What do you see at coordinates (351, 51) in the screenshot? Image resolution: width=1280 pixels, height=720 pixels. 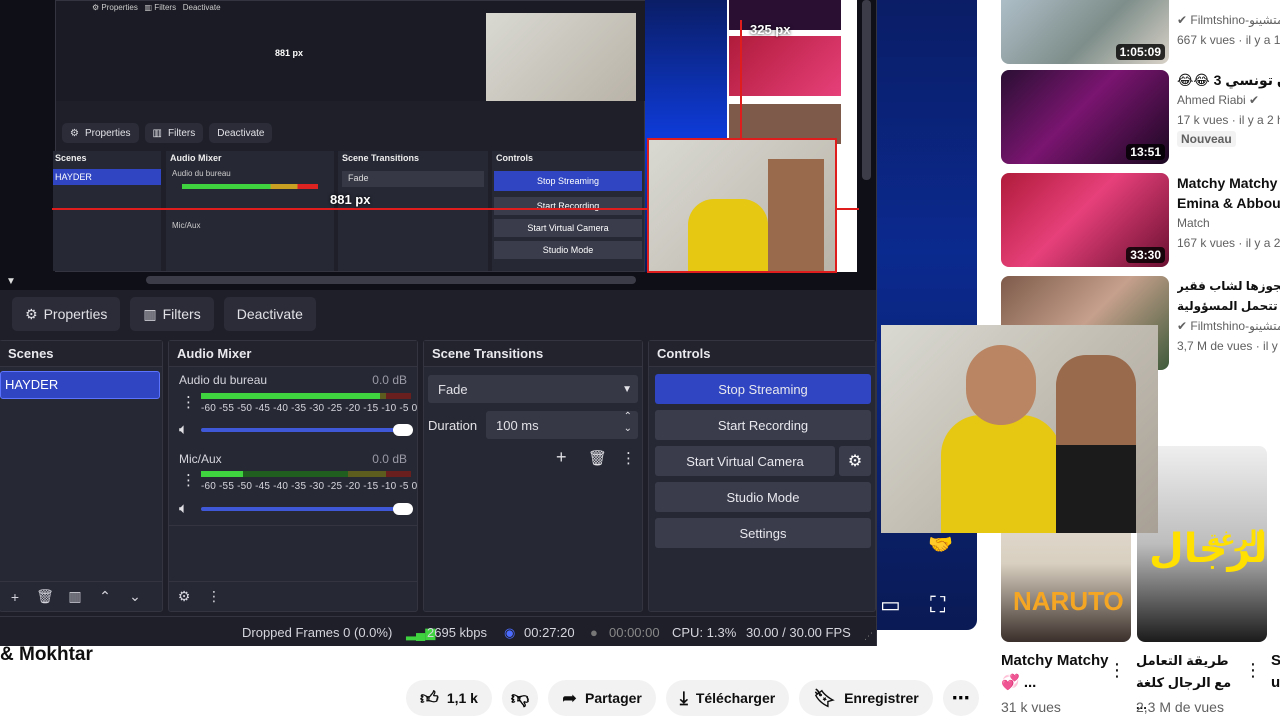 I see `nested-obs-preview-2: ⚙ Properties ▥ Filters Deactivate` at bounding box center [351, 51].